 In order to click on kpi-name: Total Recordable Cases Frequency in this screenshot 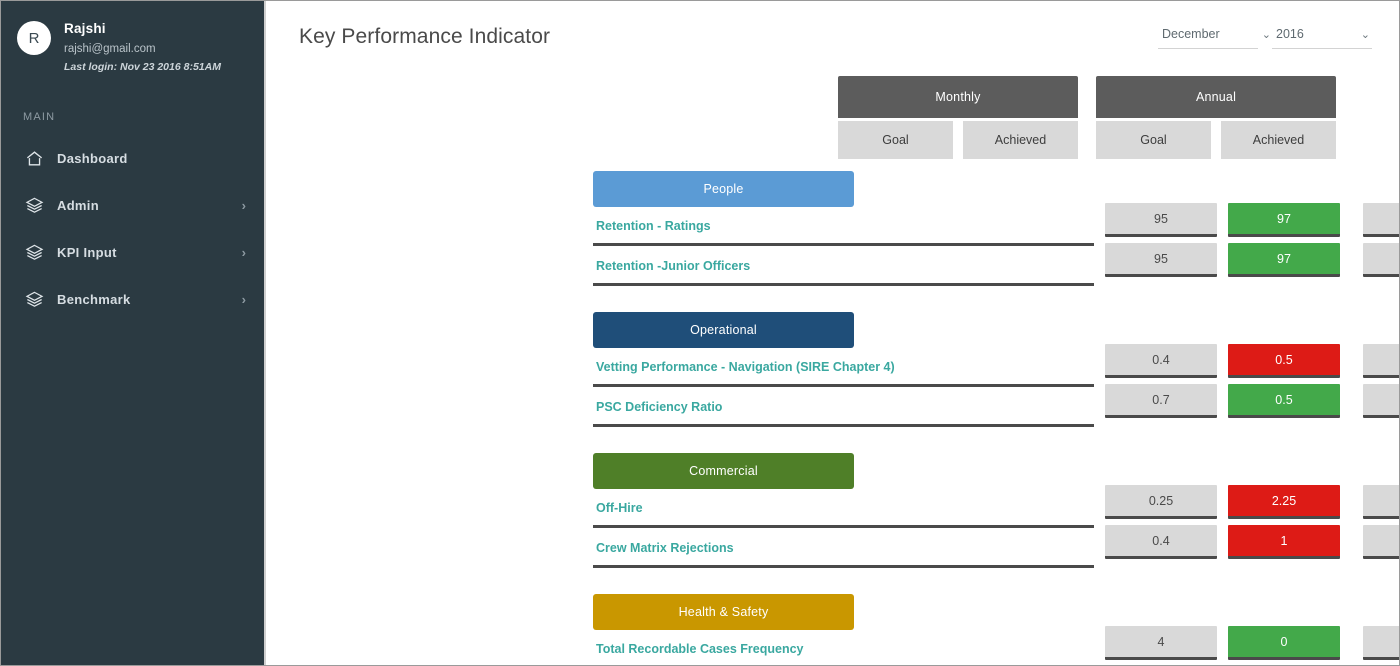, I will do `click(700, 649)`.